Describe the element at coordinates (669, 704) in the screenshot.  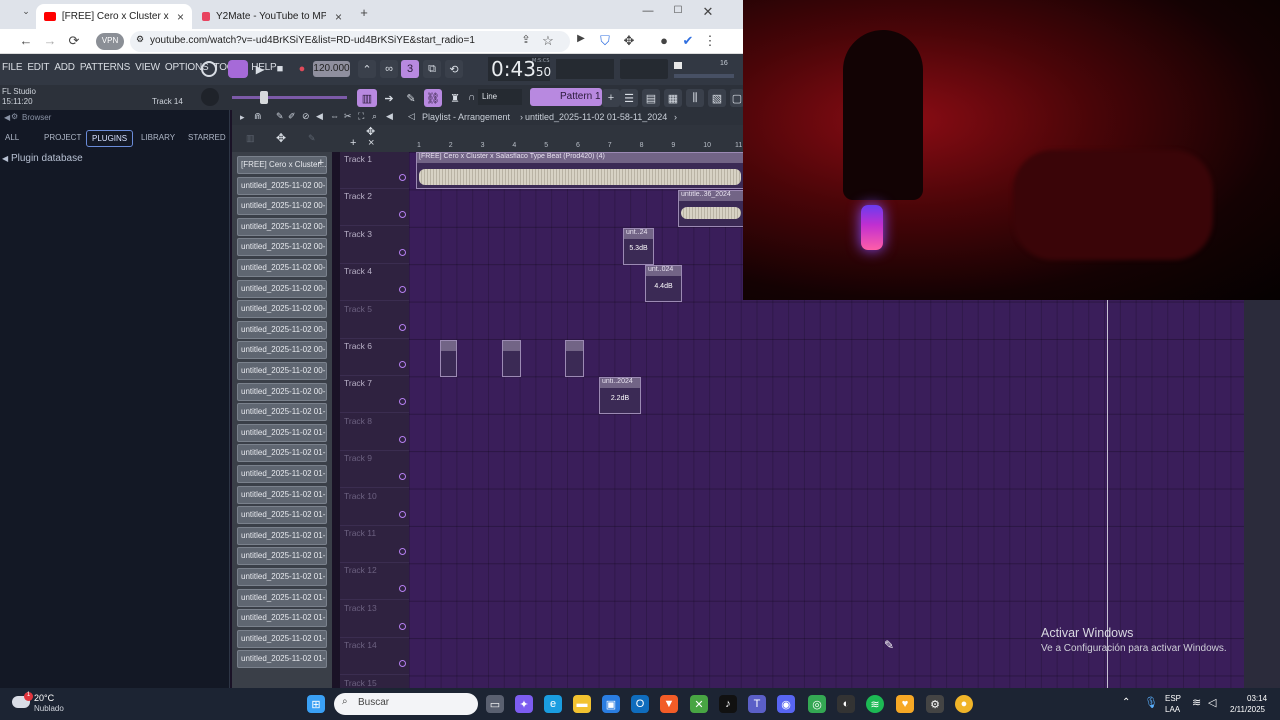
I see `brave-icon: ▼` at that location.